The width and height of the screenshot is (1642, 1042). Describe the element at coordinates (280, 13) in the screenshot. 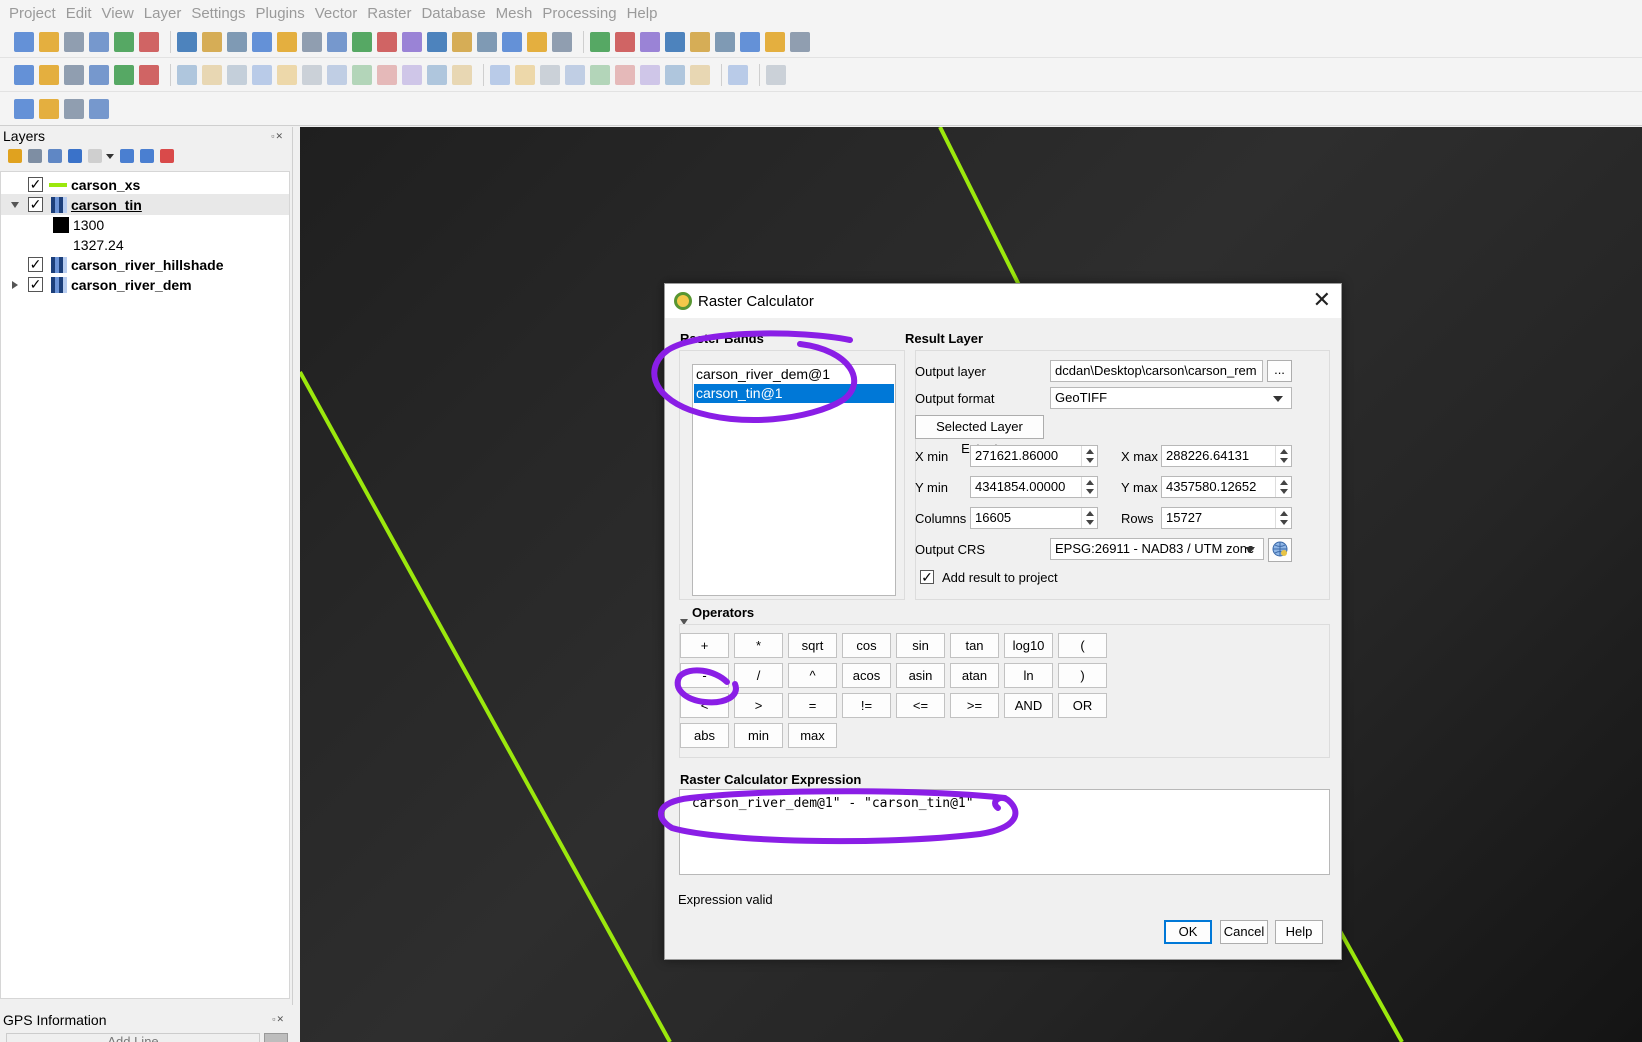

I see `menu-plugins: Plugins` at that location.